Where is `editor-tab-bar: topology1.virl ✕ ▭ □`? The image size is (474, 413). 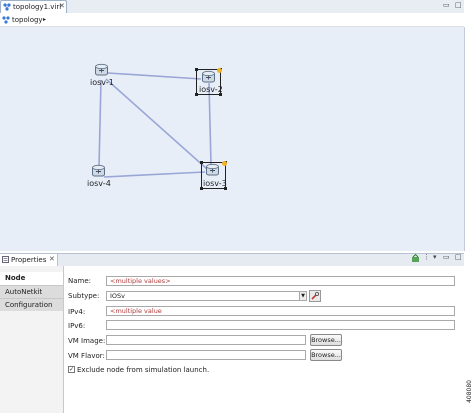
editor-tab-bar: topology1.virl ✕ ▭ □ is located at coordinates (232, 7).